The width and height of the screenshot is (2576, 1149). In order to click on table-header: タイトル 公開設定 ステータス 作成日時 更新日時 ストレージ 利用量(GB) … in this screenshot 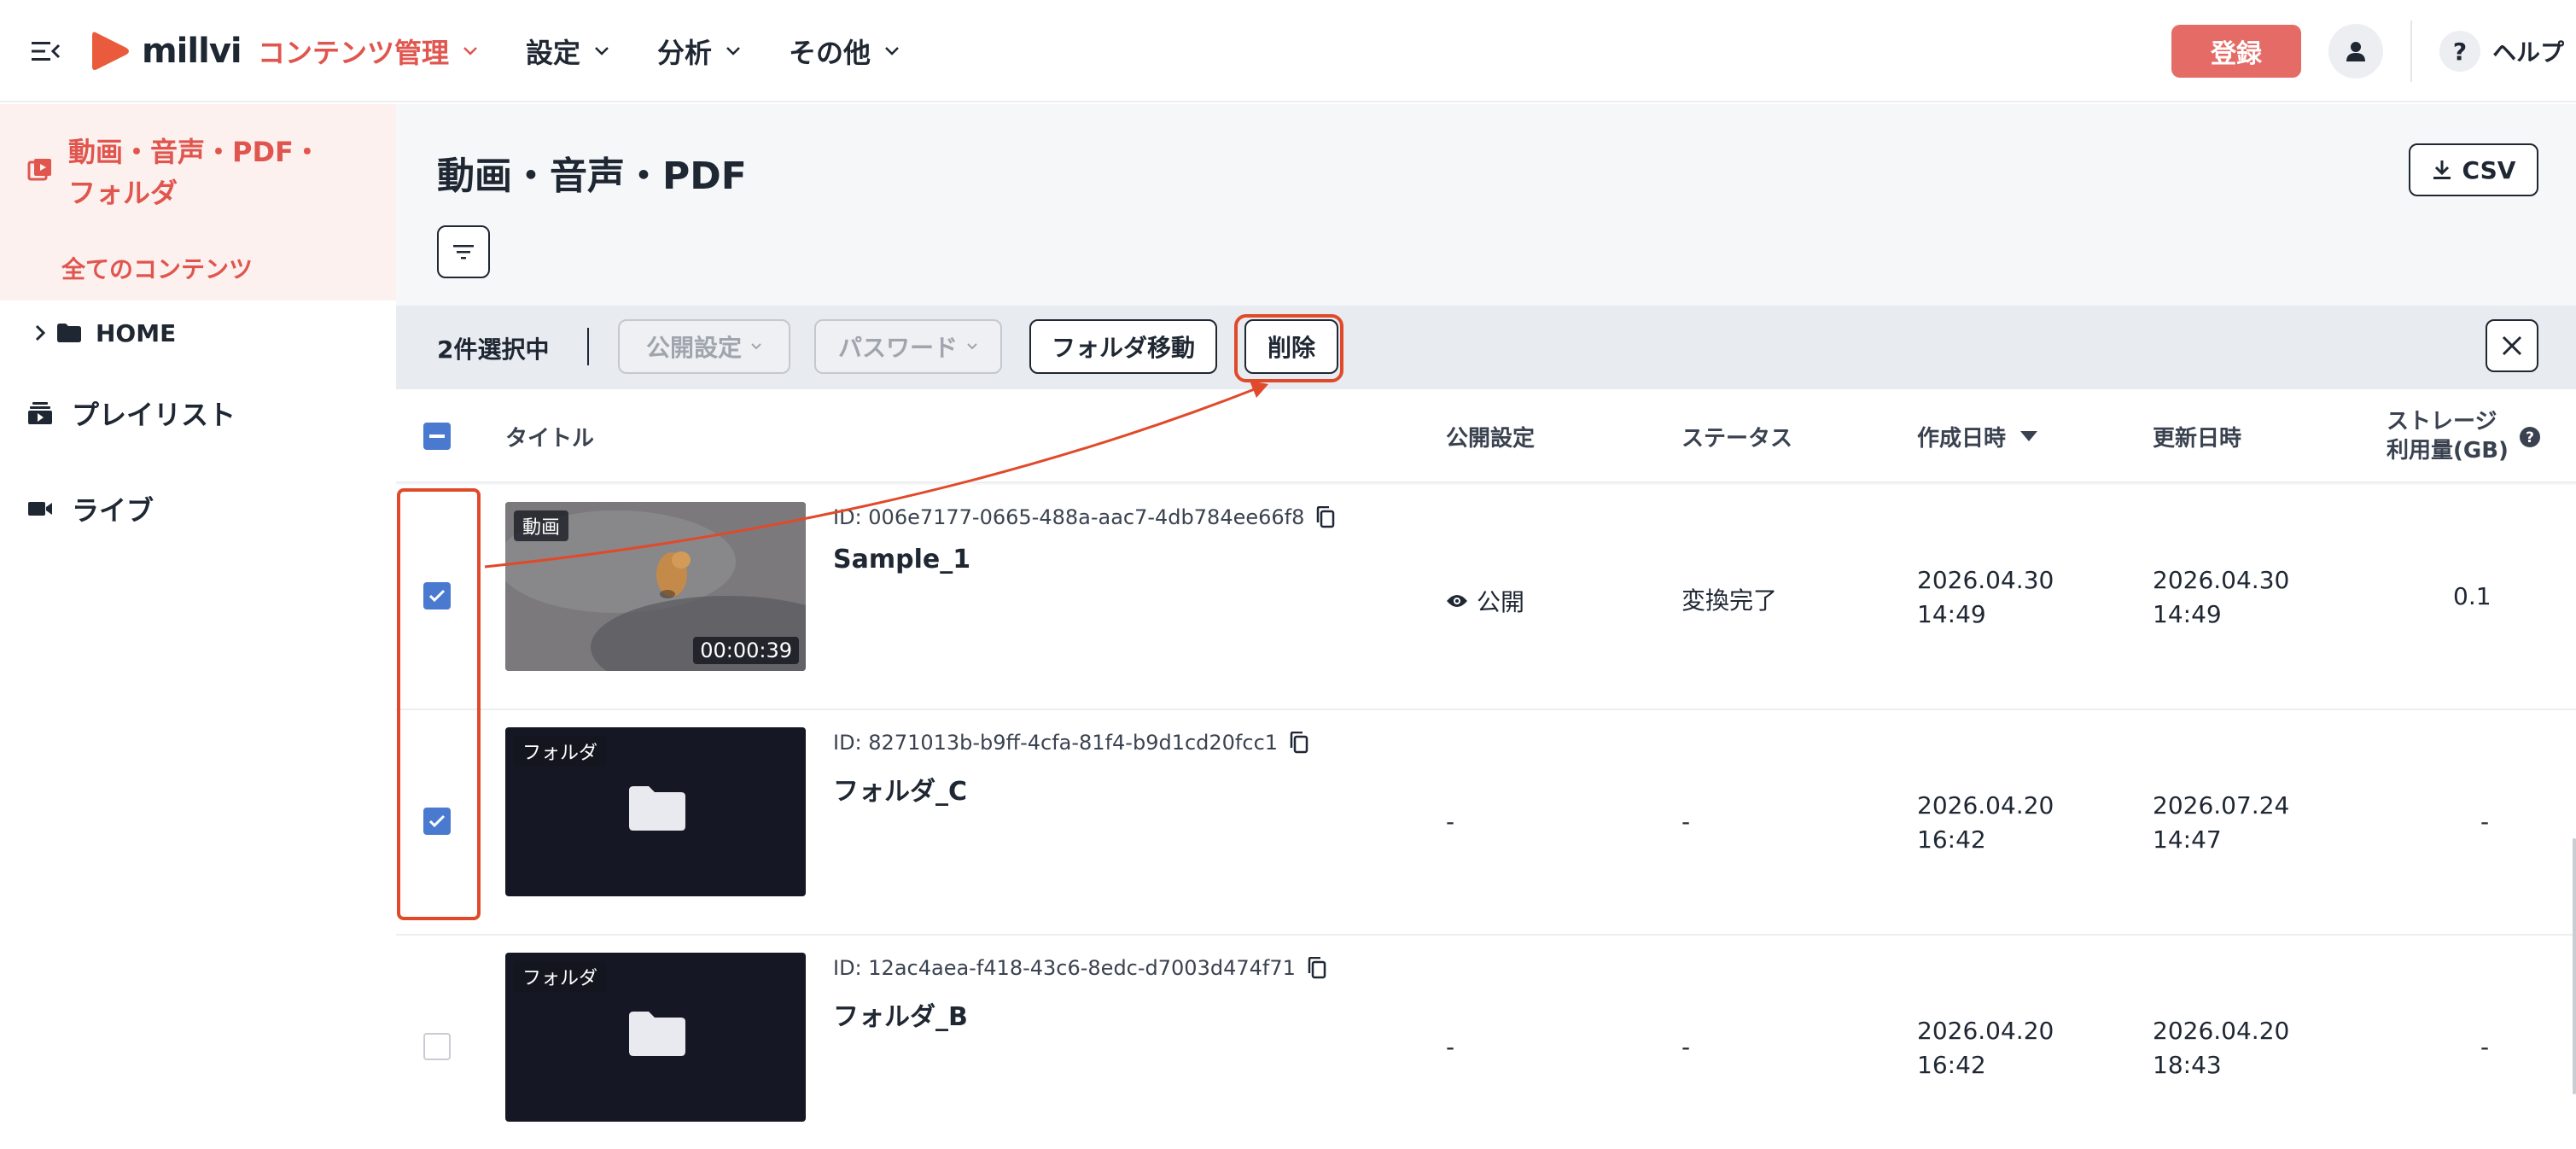, I will do `click(1486, 436)`.